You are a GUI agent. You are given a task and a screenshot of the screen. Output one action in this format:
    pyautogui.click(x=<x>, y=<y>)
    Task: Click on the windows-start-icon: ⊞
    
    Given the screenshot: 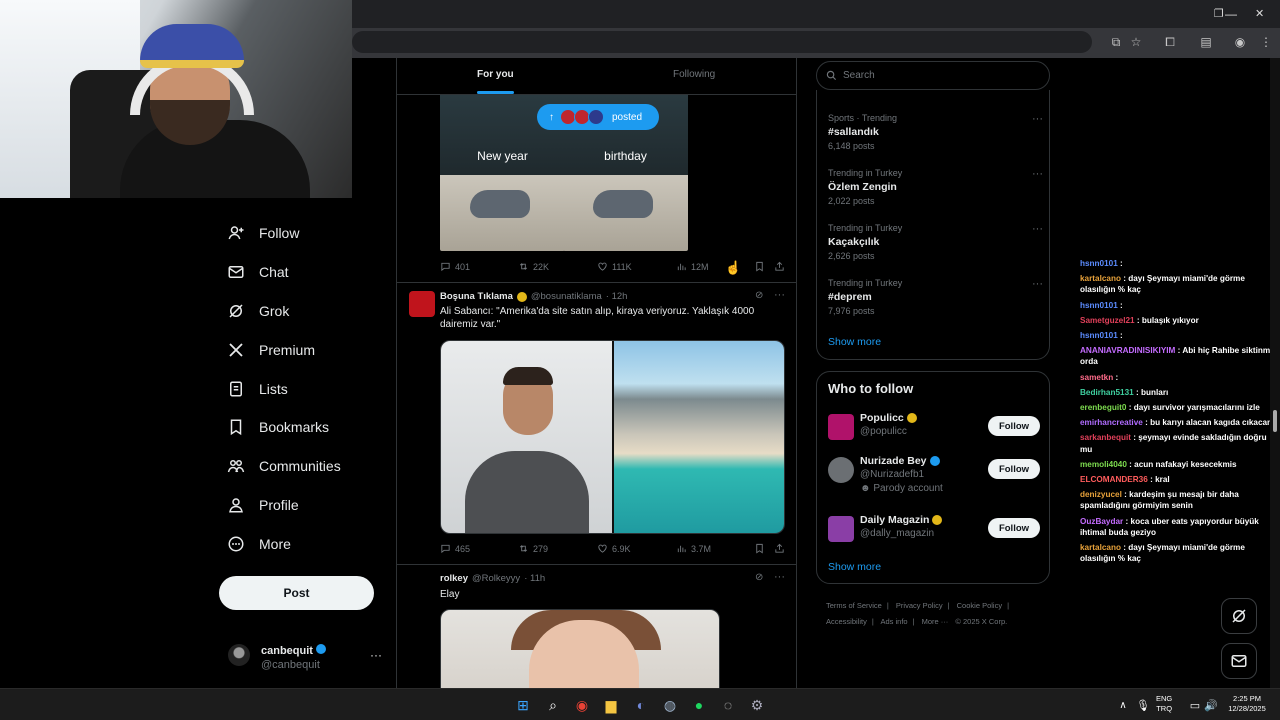 What is the action you would take?
    pyautogui.click(x=523, y=705)
    